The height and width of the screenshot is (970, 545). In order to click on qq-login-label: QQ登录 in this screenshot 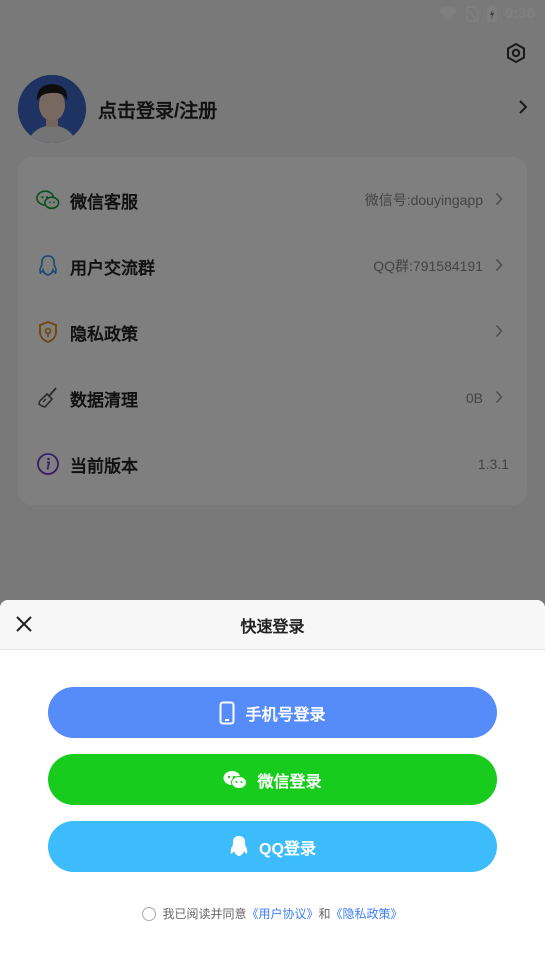, I will do `click(287, 849)`.